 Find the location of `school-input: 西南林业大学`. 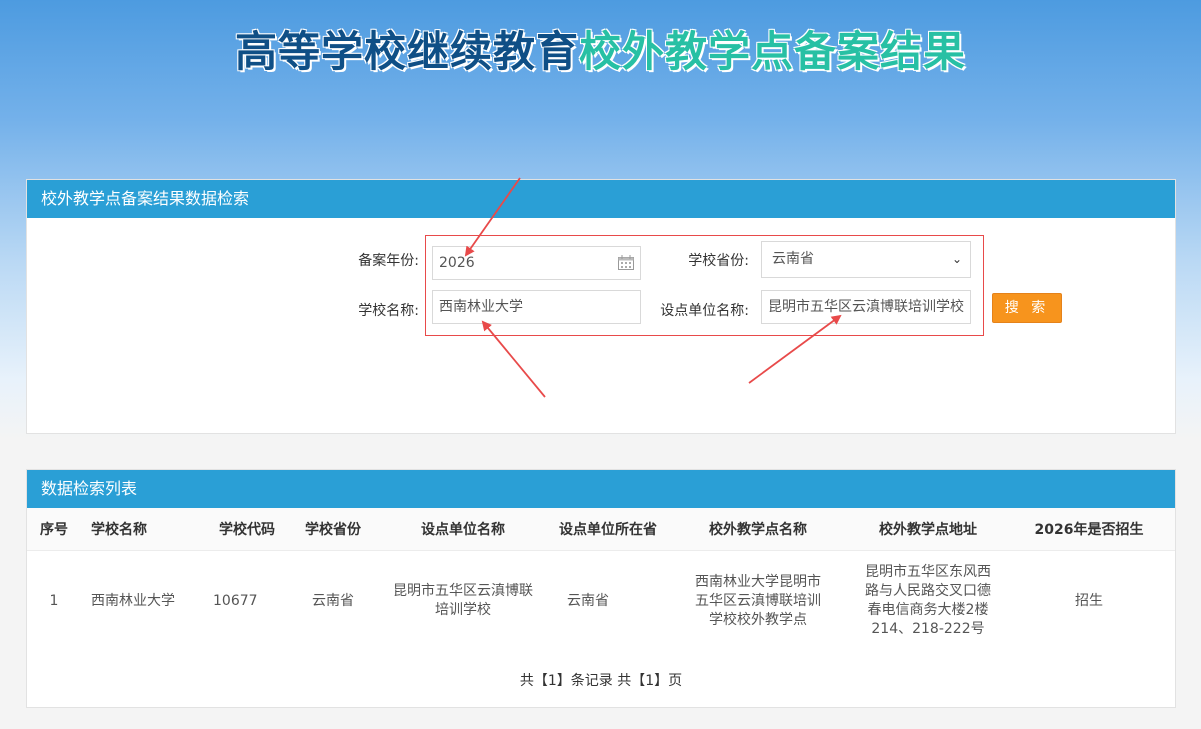

school-input: 西南林业大学 is located at coordinates (536, 307).